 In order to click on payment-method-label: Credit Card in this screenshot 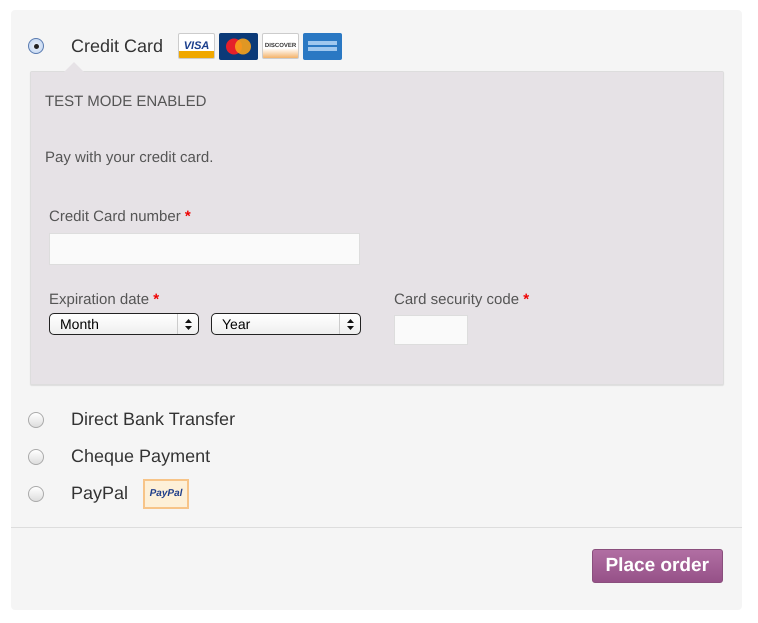, I will do `click(117, 46)`.